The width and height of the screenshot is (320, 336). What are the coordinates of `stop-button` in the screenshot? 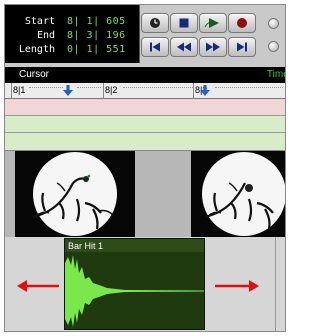 It's located at (184, 23).